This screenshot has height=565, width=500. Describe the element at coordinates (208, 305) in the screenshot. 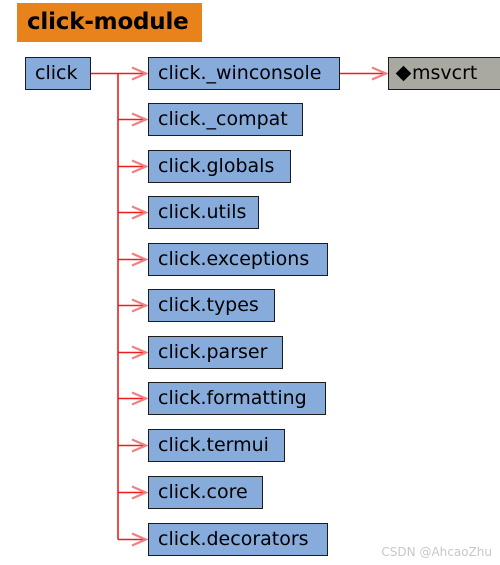

I see `node-label: click.types` at that location.